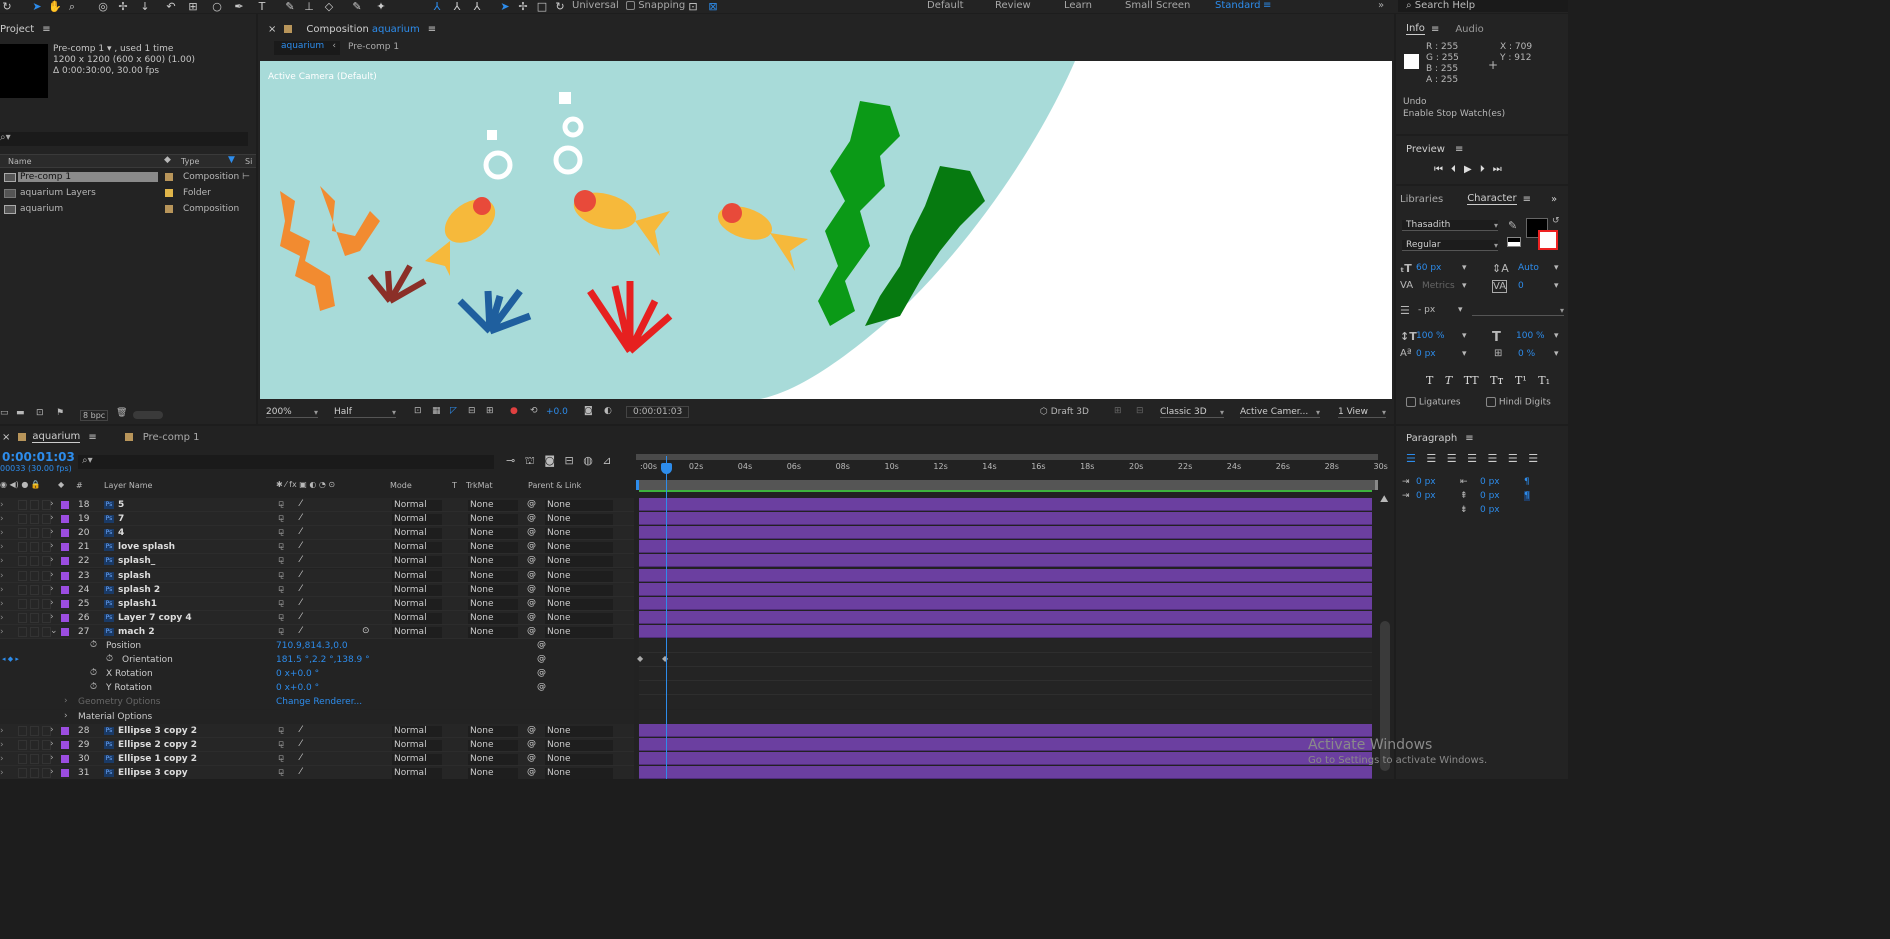  I want to click on new-composition-icon: ⊡, so click(40, 413).